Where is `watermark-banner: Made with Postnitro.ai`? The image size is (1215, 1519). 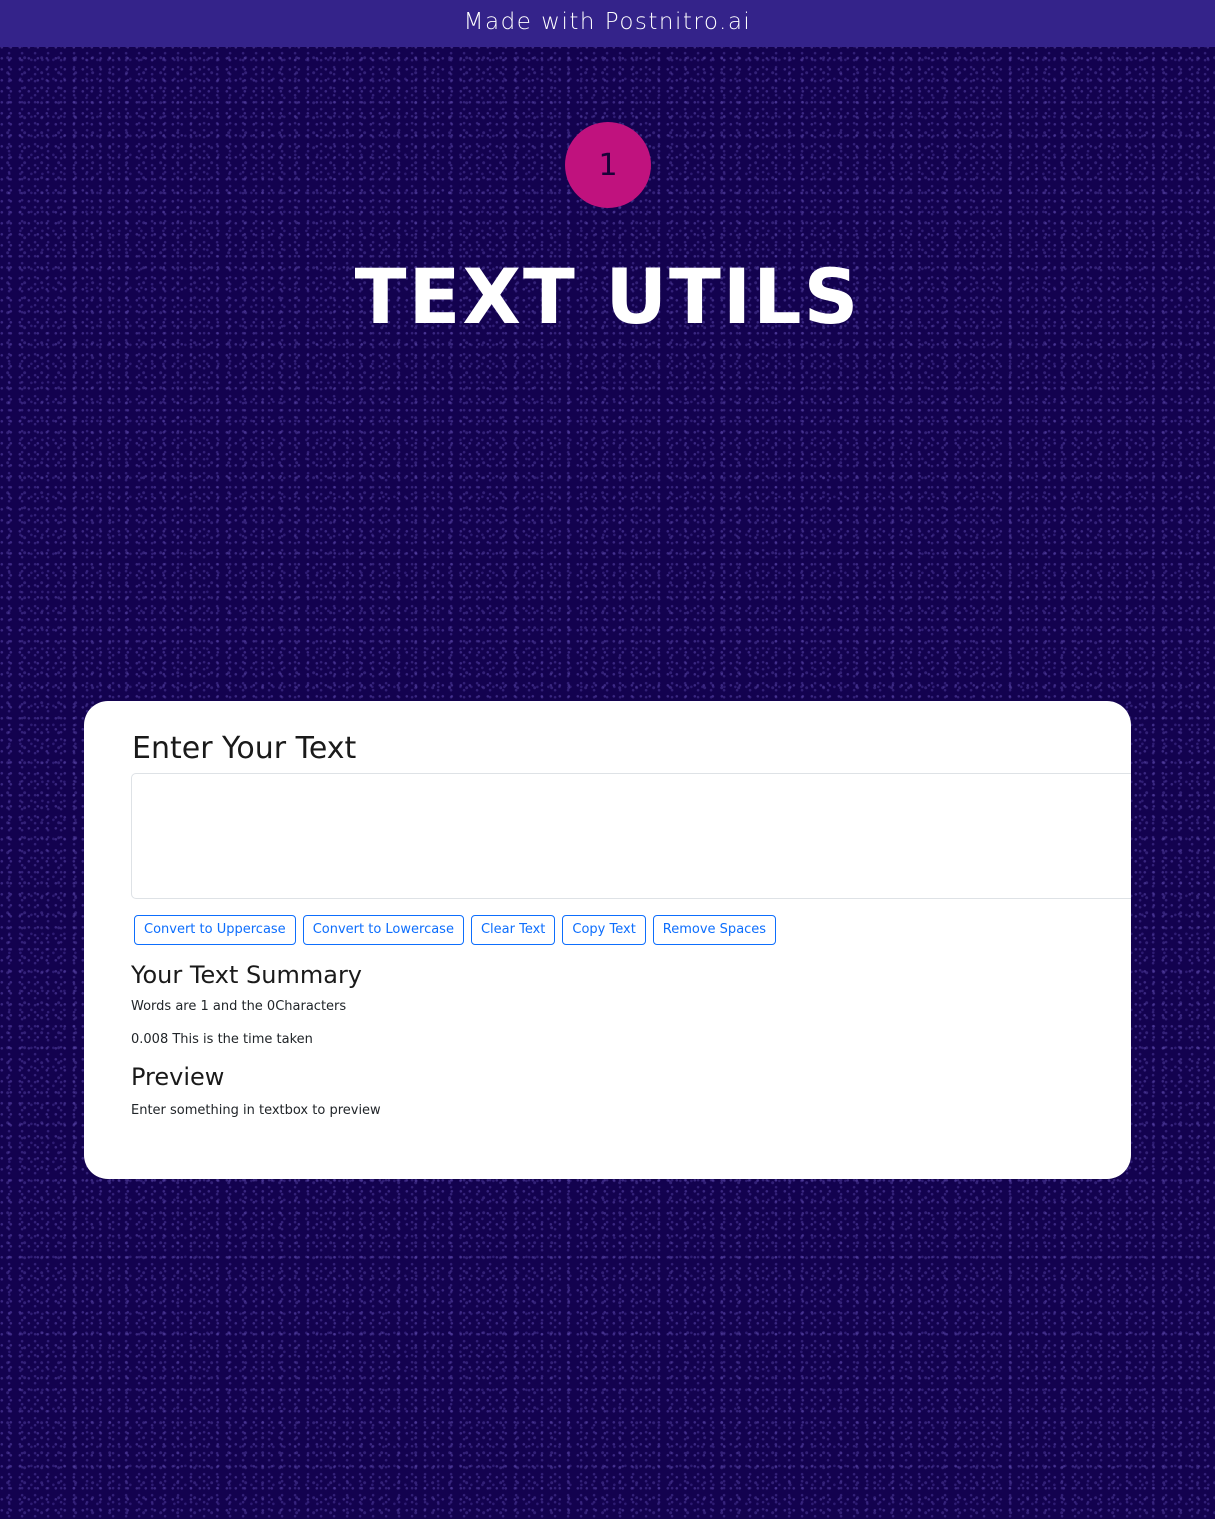 watermark-banner: Made with Postnitro.ai is located at coordinates (607, 23).